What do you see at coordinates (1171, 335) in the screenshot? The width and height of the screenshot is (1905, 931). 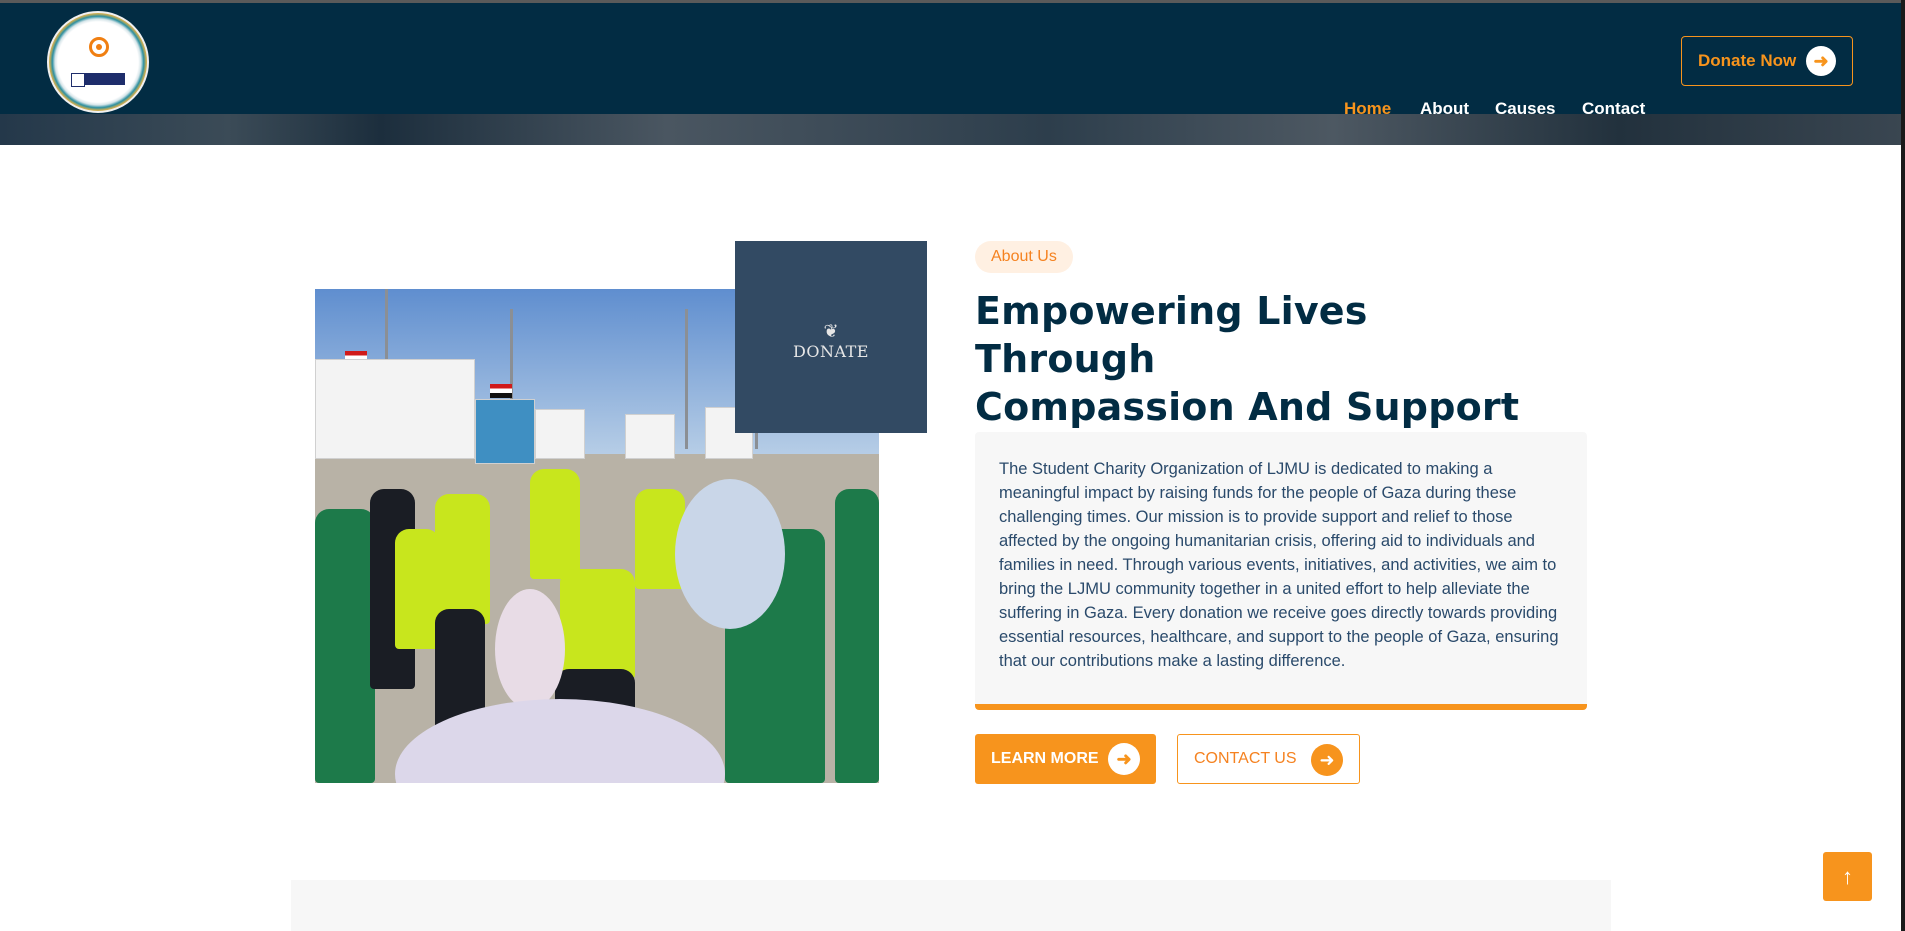 I see `about-title-line-1: Empowering Lives Through` at bounding box center [1171, 335].